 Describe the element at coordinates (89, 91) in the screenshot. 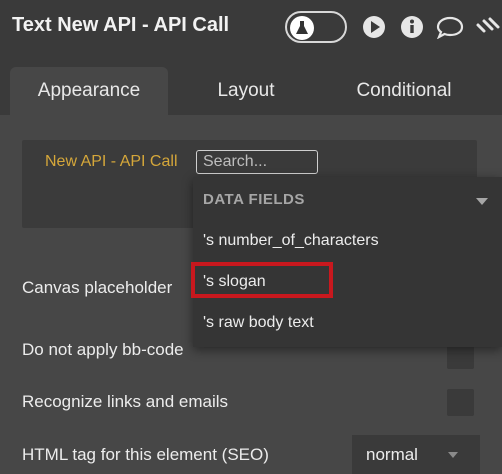

I see `tab-appearance: Appearance` at that location.